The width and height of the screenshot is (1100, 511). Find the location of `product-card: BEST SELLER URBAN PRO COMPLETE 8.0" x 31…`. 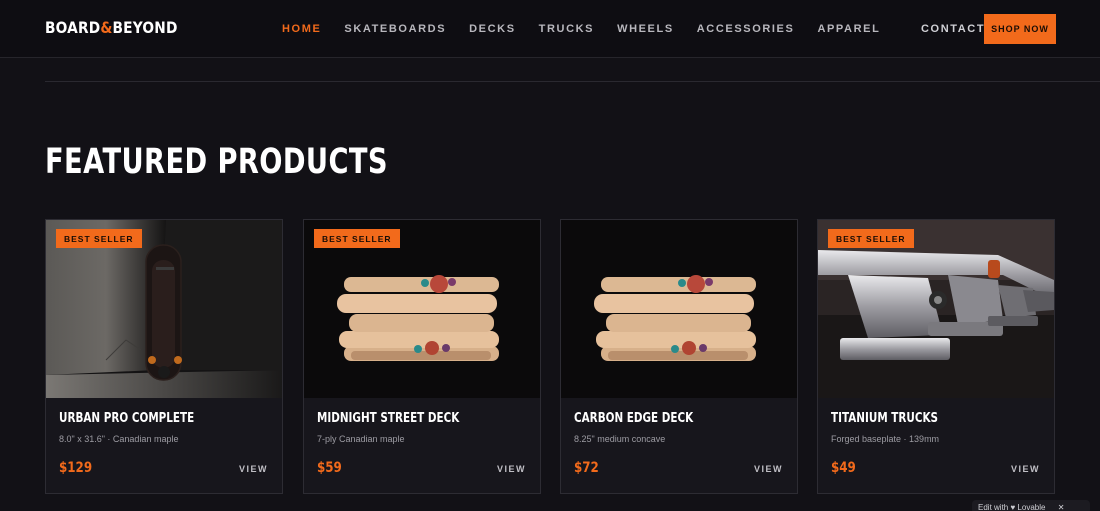

product-card: BEST SELLER URBAN PRO COMPLETE 8.0" x 31… is located at coordinates (164, 356).